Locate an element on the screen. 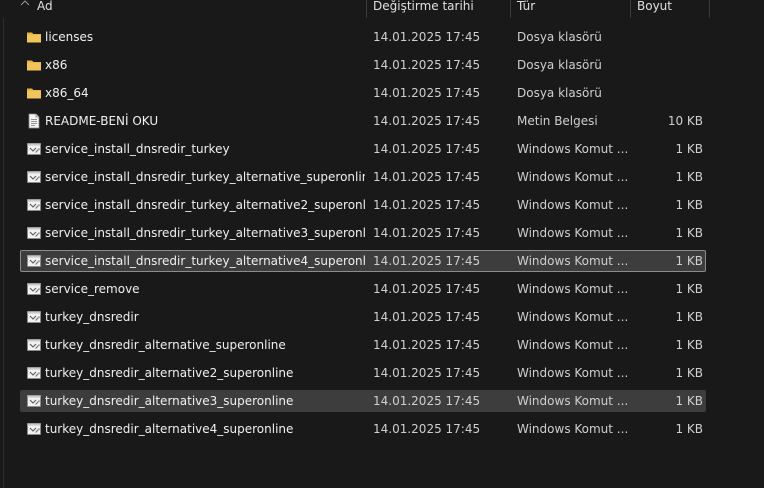 The width and height of the screenshot is (764, 488). column-header-bar: Ad Değiştirme tarihi Tür Boyut is located at coordinates (382, 9).